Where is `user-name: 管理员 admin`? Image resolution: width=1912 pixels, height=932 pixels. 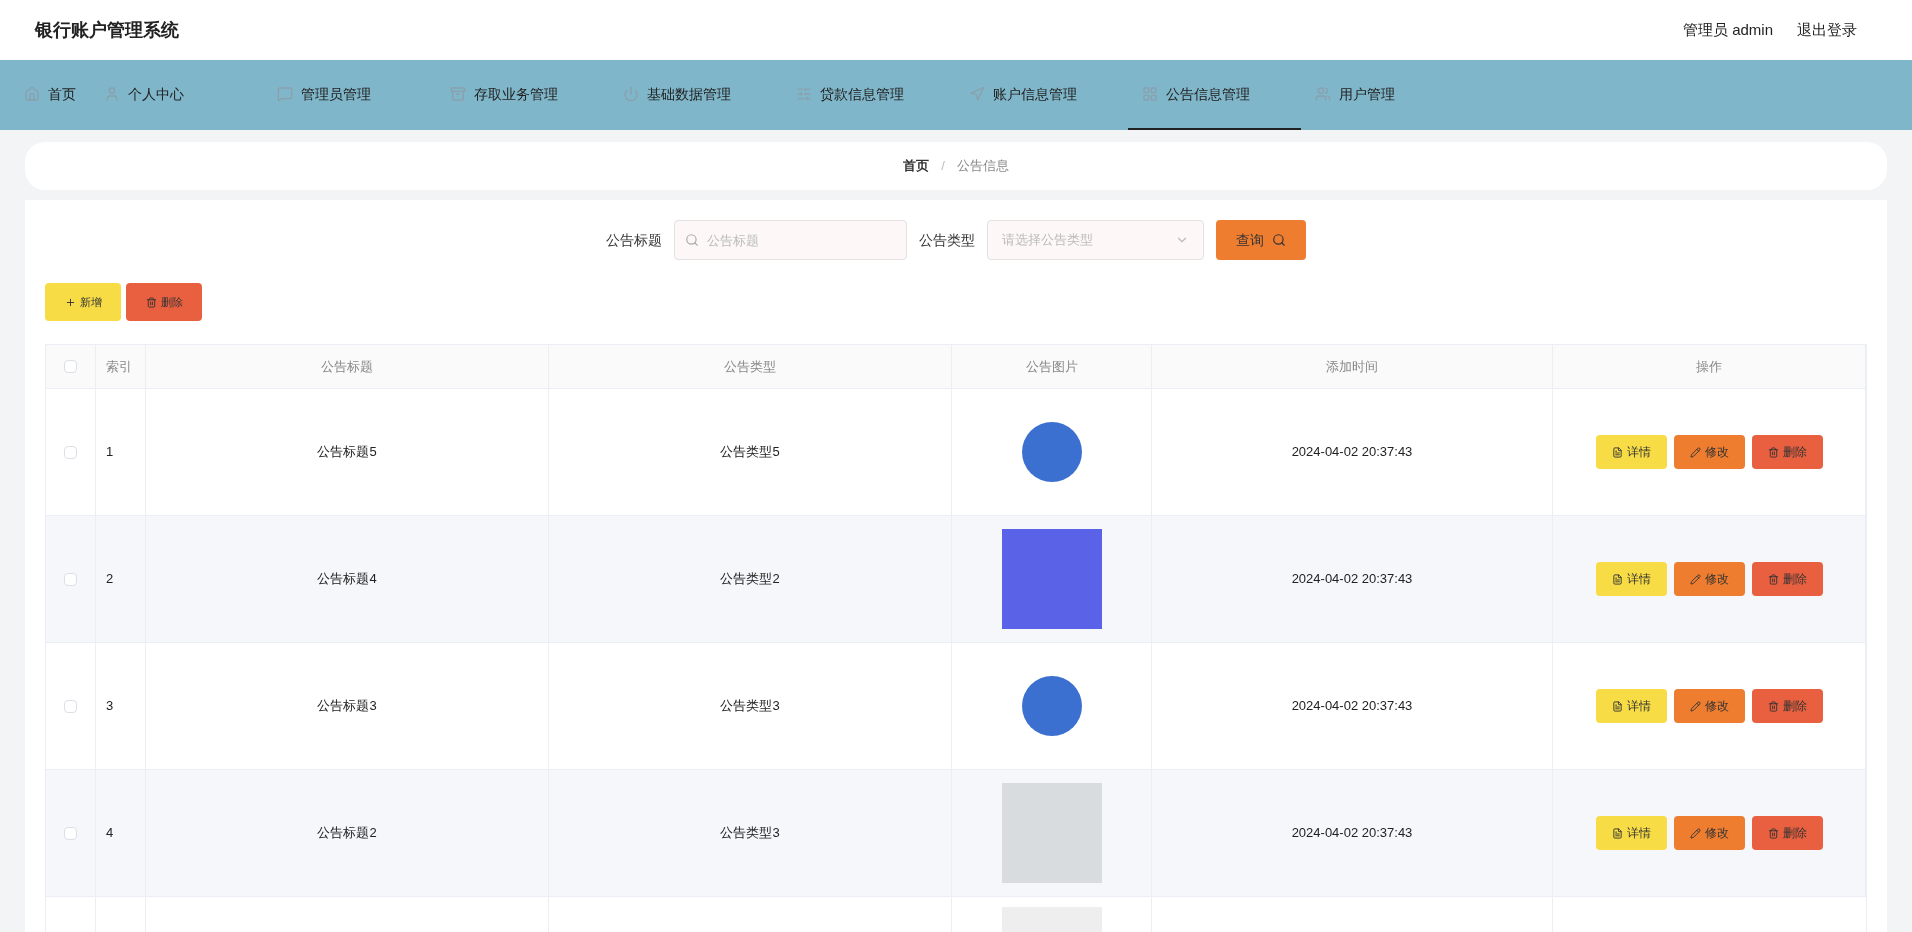 user-name: 管理员 admin is located at coordinates (1727, 29).